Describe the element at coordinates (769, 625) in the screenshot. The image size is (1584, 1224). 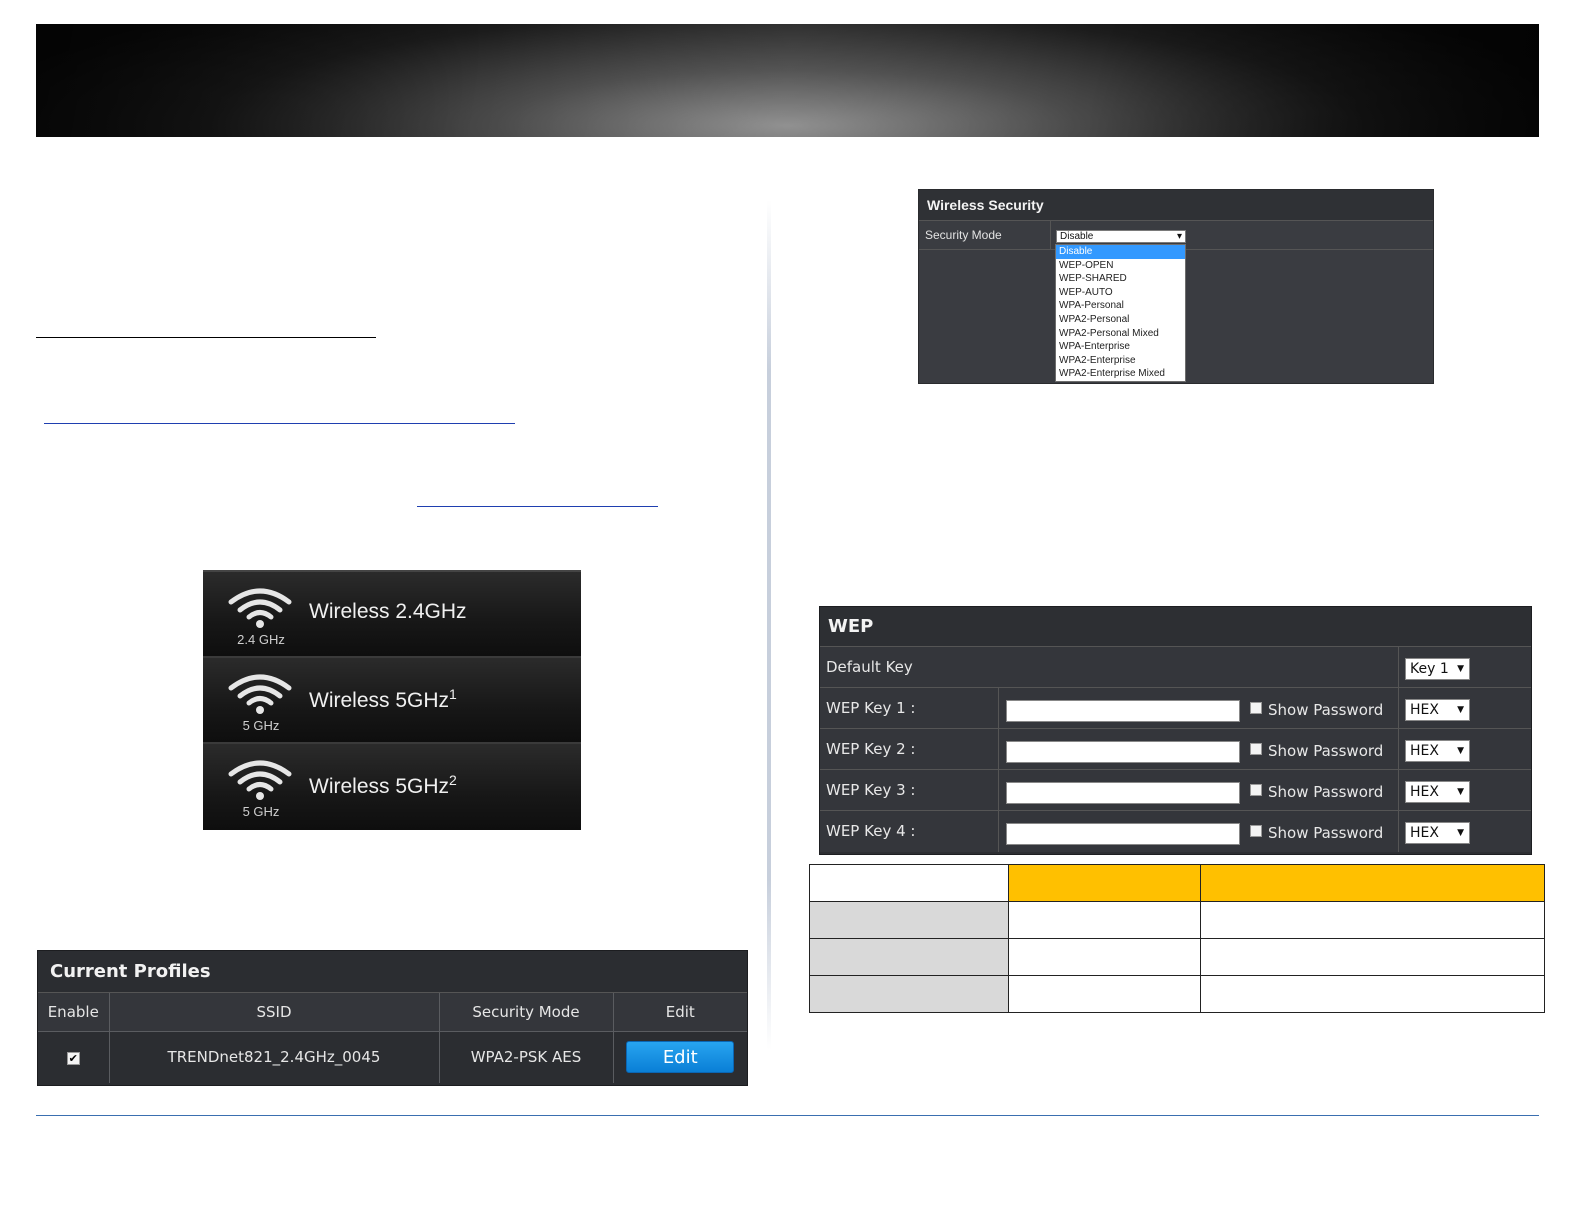
I see `column-divider` at that location.